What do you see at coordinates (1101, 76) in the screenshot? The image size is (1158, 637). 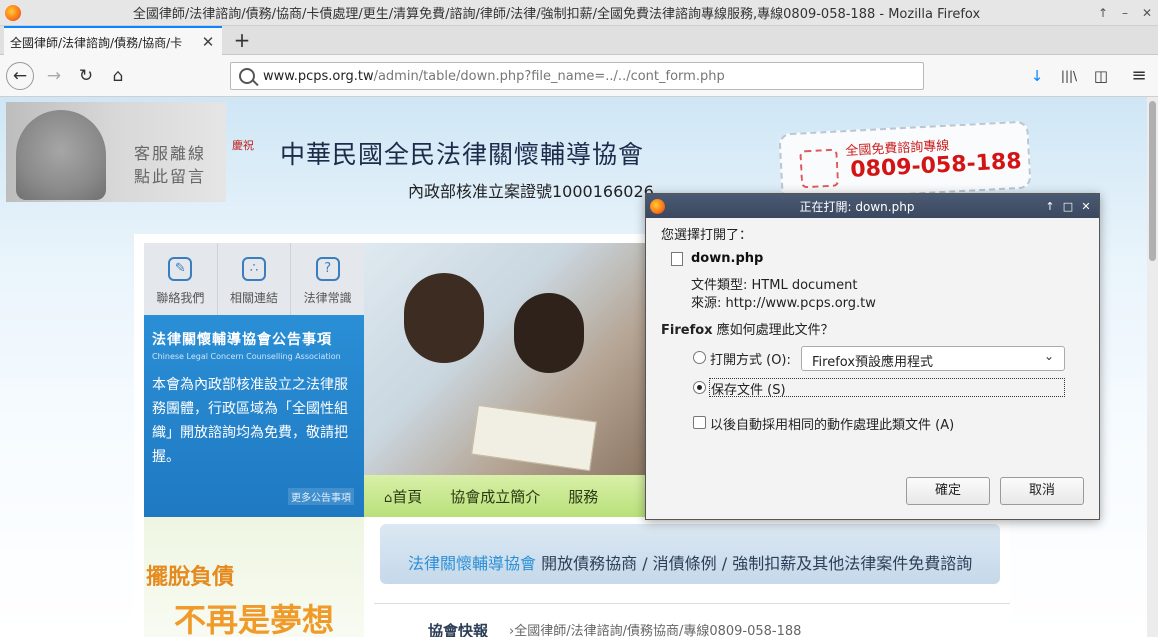 I see `sidebar-icon: ◫` at bounding box center [1101, 76].